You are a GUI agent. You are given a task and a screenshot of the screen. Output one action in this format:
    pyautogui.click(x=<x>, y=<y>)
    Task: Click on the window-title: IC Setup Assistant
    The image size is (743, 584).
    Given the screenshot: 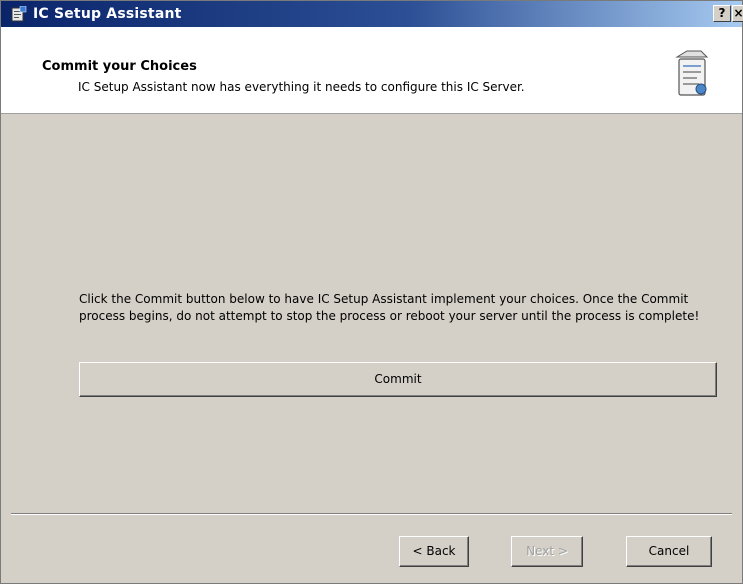 What is the action you would take?
    pyautogui.click(x=107, y=14)
    